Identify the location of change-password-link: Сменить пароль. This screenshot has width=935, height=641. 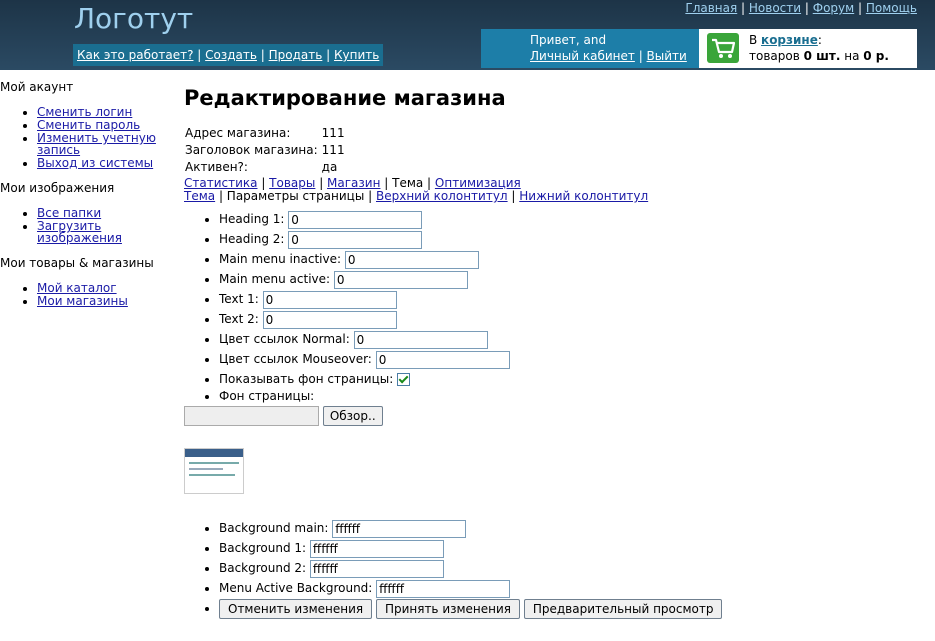
(88, 125).